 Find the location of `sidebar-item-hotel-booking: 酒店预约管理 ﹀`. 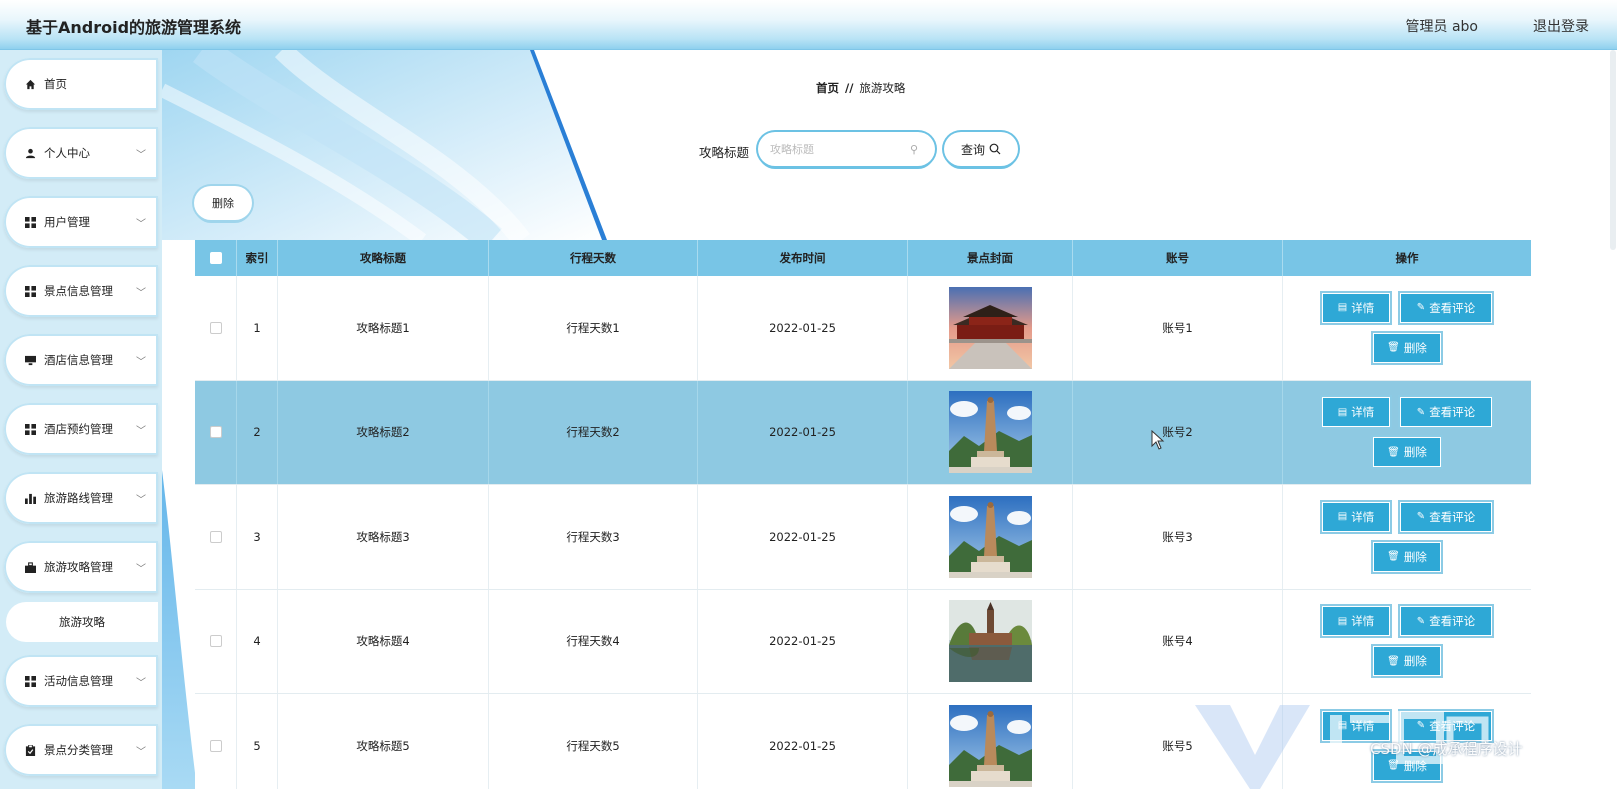

sidebar-item-hotel-booking: 酒店预约管理 ﹀ is located at coordinates (81, 429).